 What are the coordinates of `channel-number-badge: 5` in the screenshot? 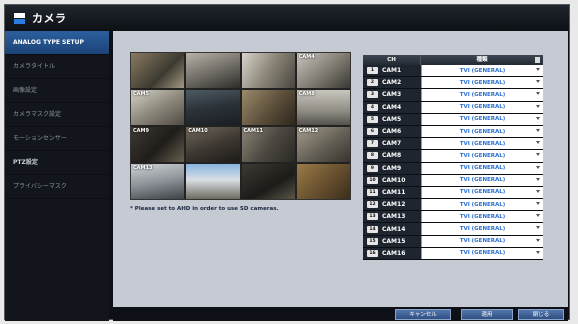 It's located at (372, 119).